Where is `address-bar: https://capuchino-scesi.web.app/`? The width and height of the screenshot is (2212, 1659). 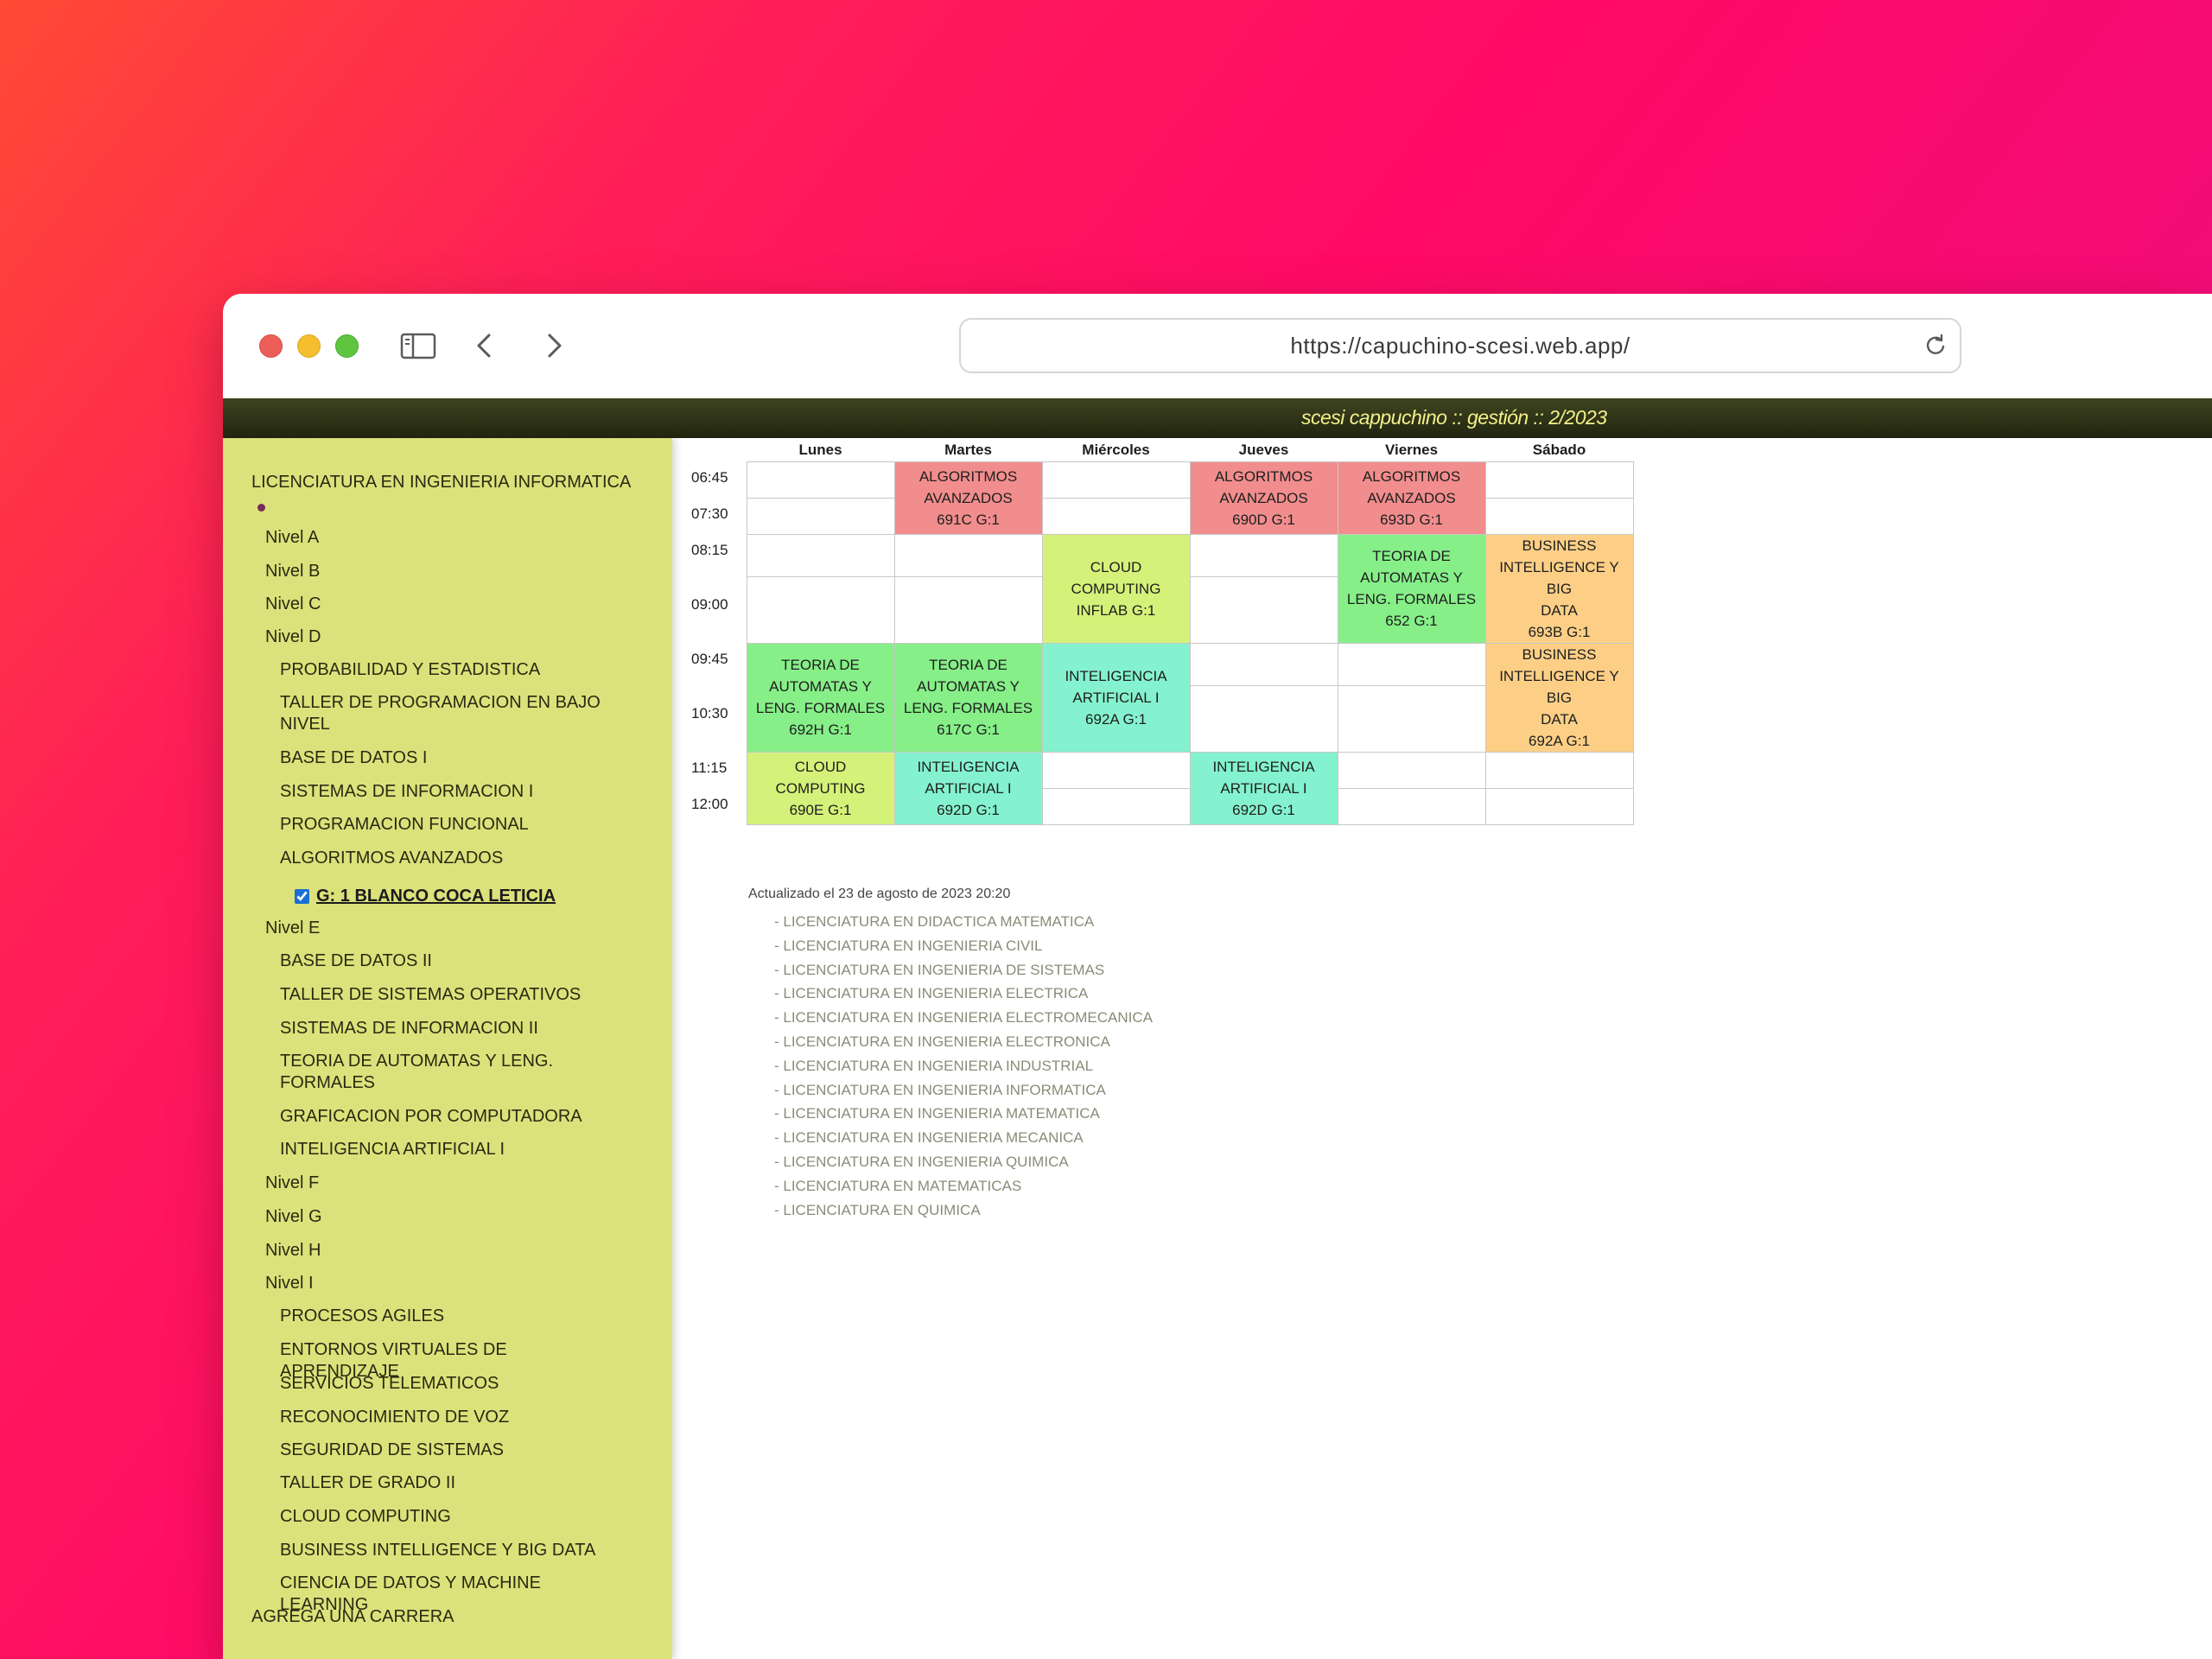
address-bar: https://capuchino-scesi.web.app/ is located at coordinates (1460, 345).